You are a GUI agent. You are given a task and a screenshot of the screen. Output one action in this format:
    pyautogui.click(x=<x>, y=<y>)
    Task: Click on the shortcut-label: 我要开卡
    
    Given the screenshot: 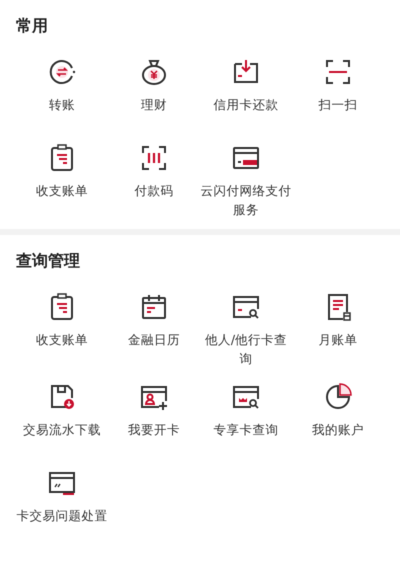 What is the action you would take?
    pyautogui.click(x=154, y=429)
    